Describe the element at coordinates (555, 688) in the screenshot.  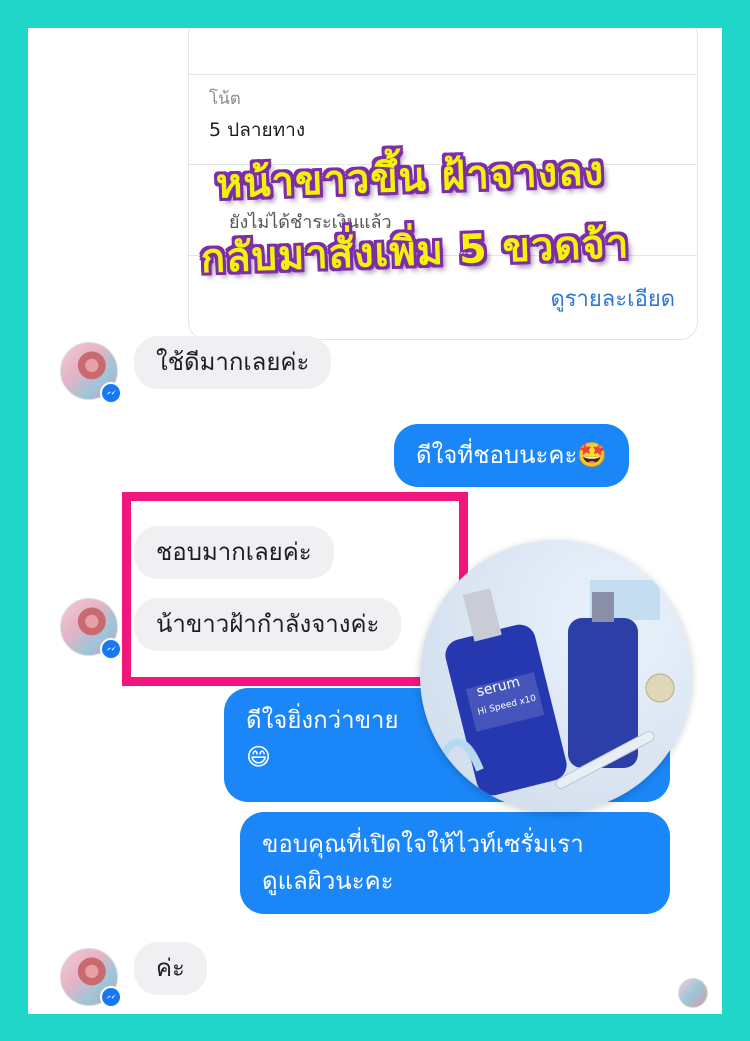
I see `serum-bottle-icon: serum Hi Speed x10` at that location.